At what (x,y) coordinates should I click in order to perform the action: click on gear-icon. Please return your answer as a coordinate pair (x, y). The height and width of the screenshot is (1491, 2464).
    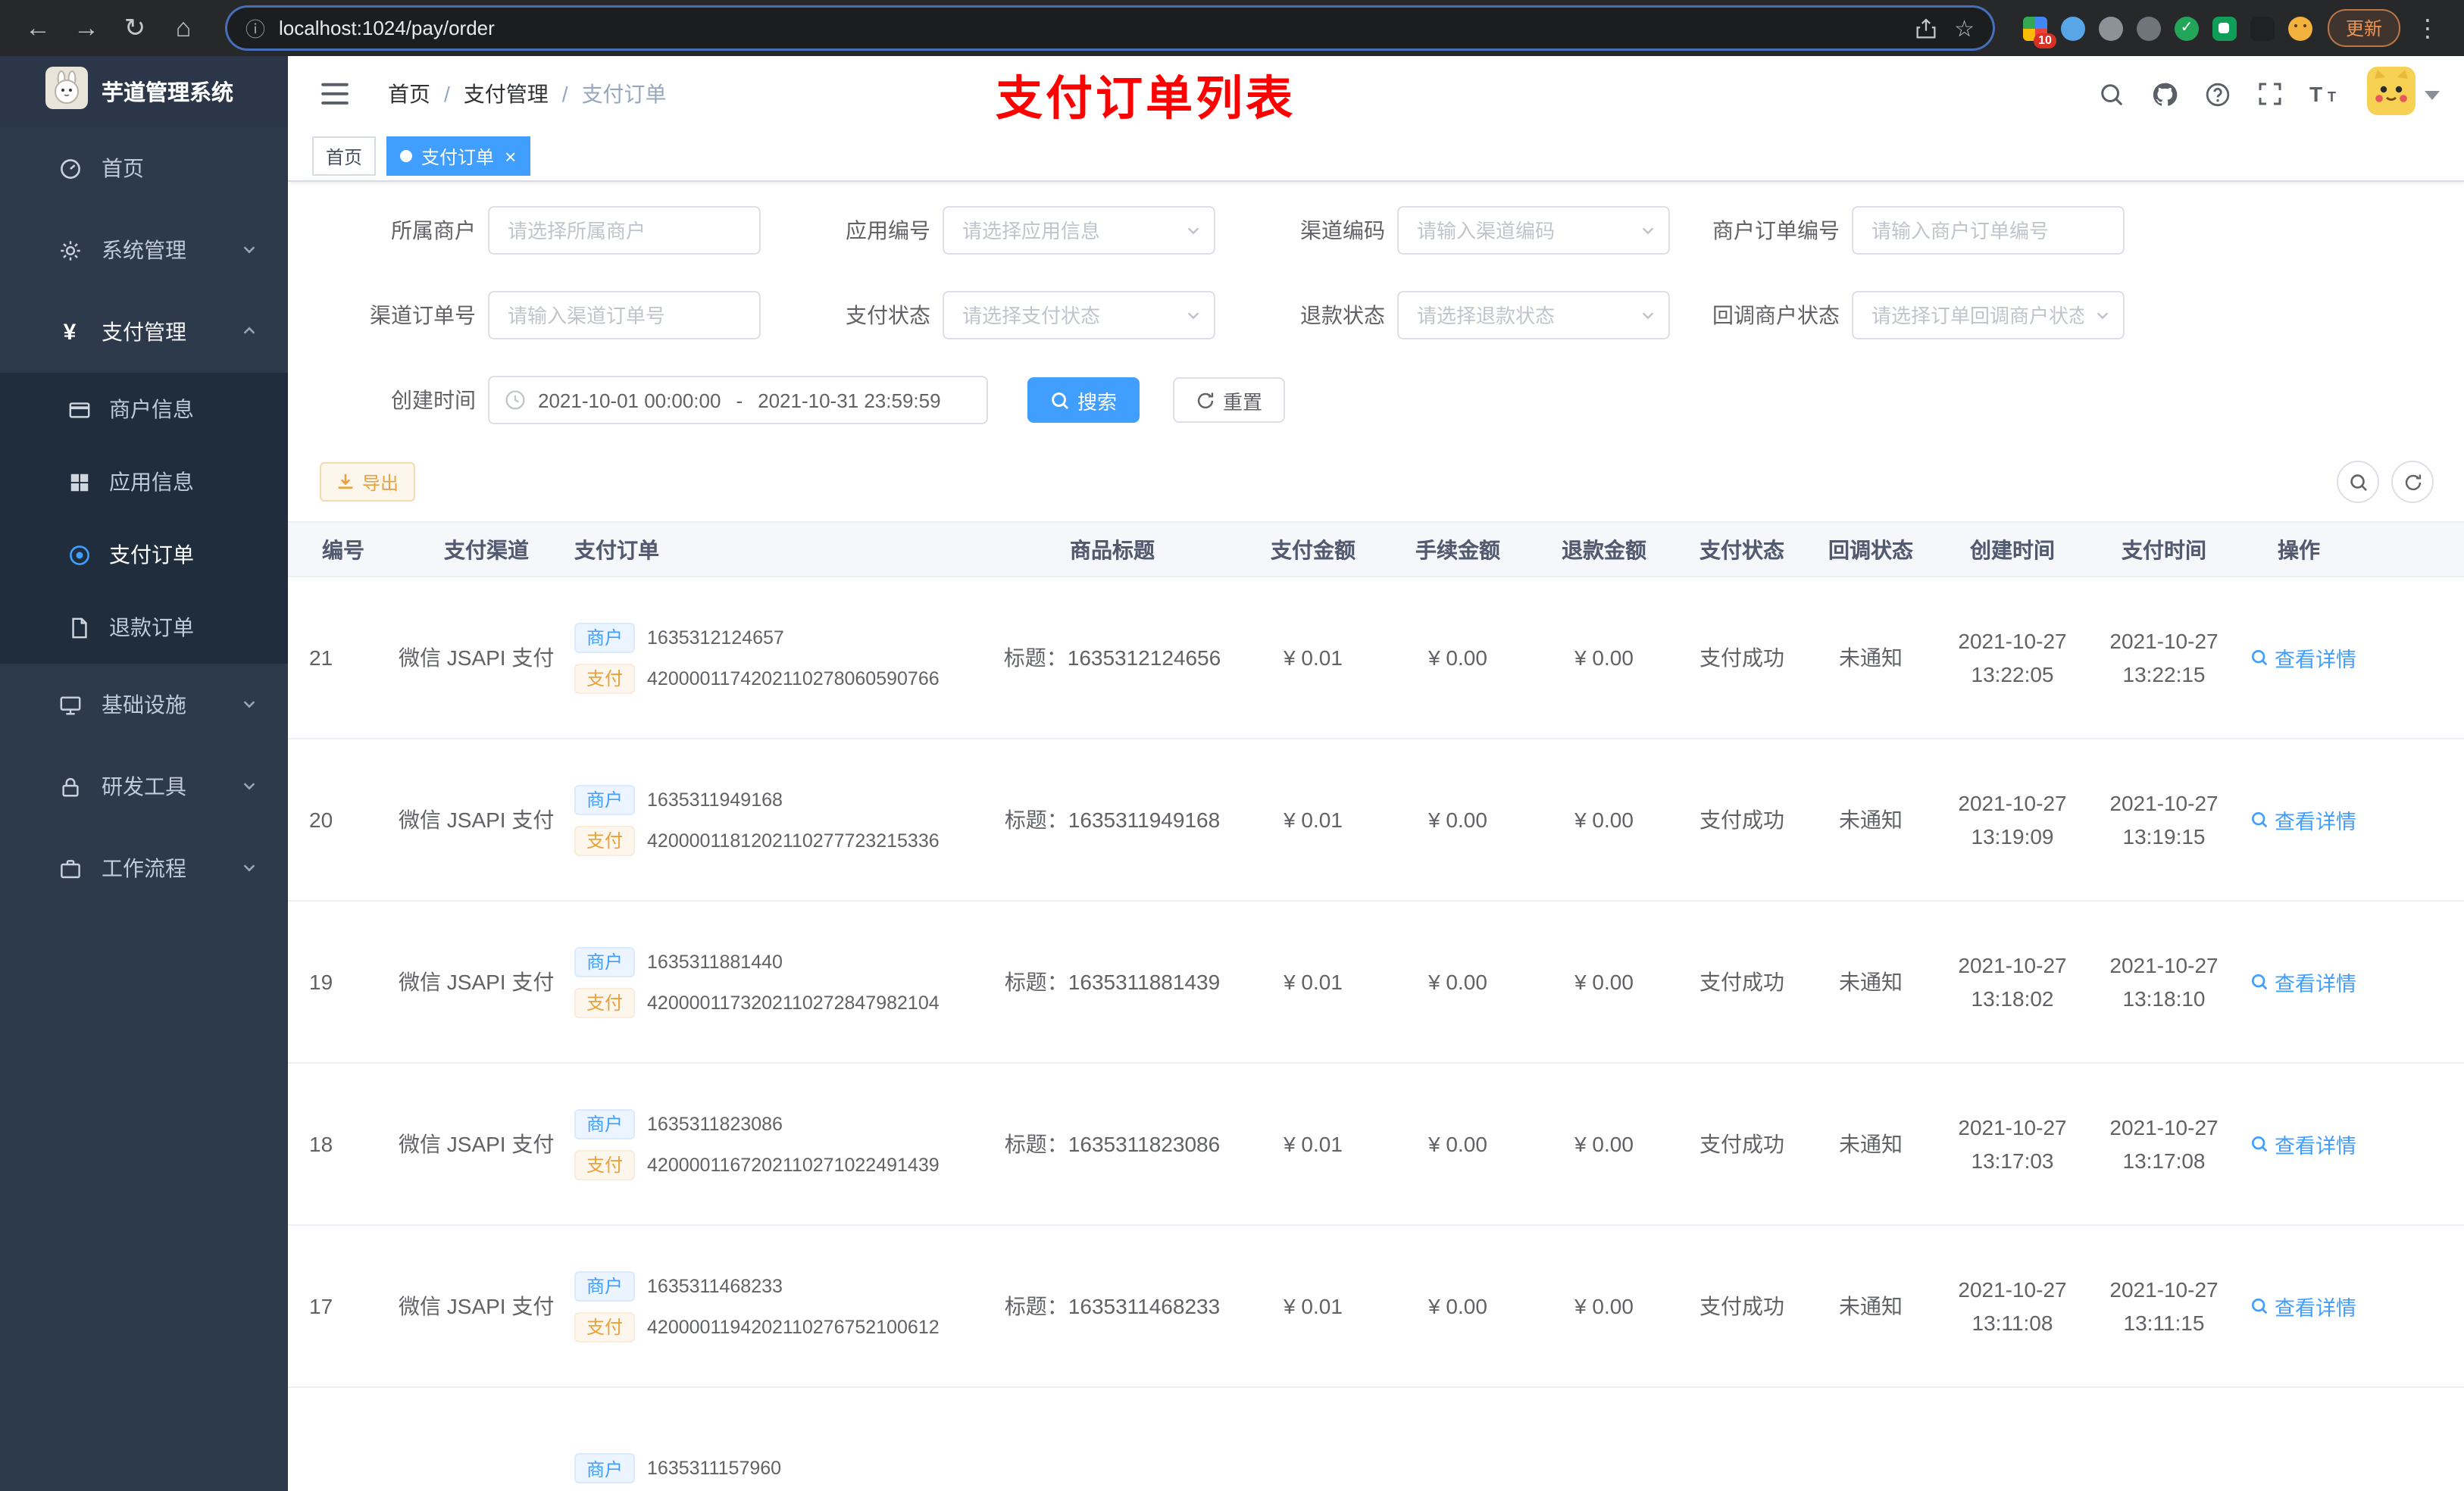
    Looking at the image, I should click on (70, 250).